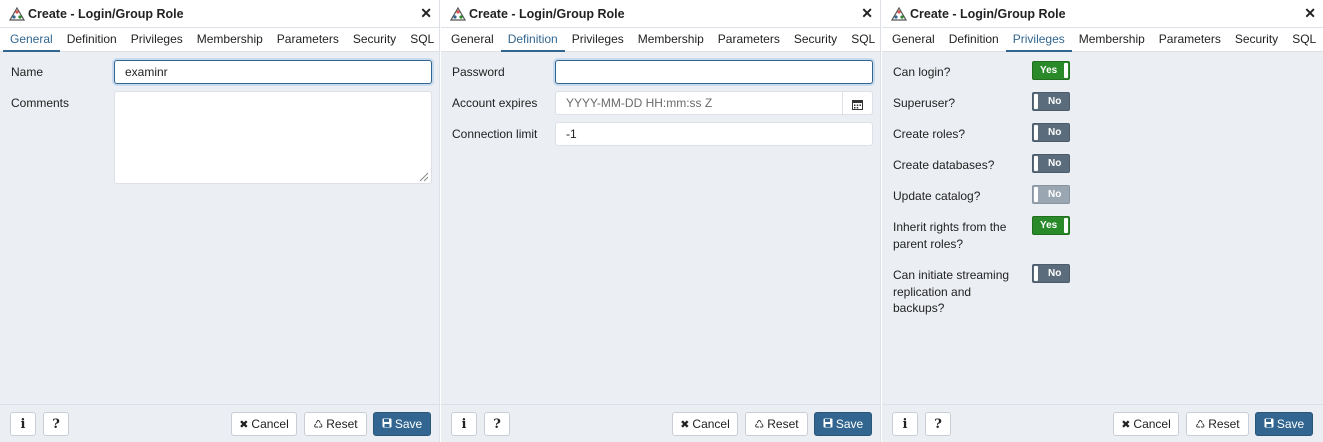 This screenshot has height=442, width=1323. I want to click on name-label: Name, so click(27, 72).